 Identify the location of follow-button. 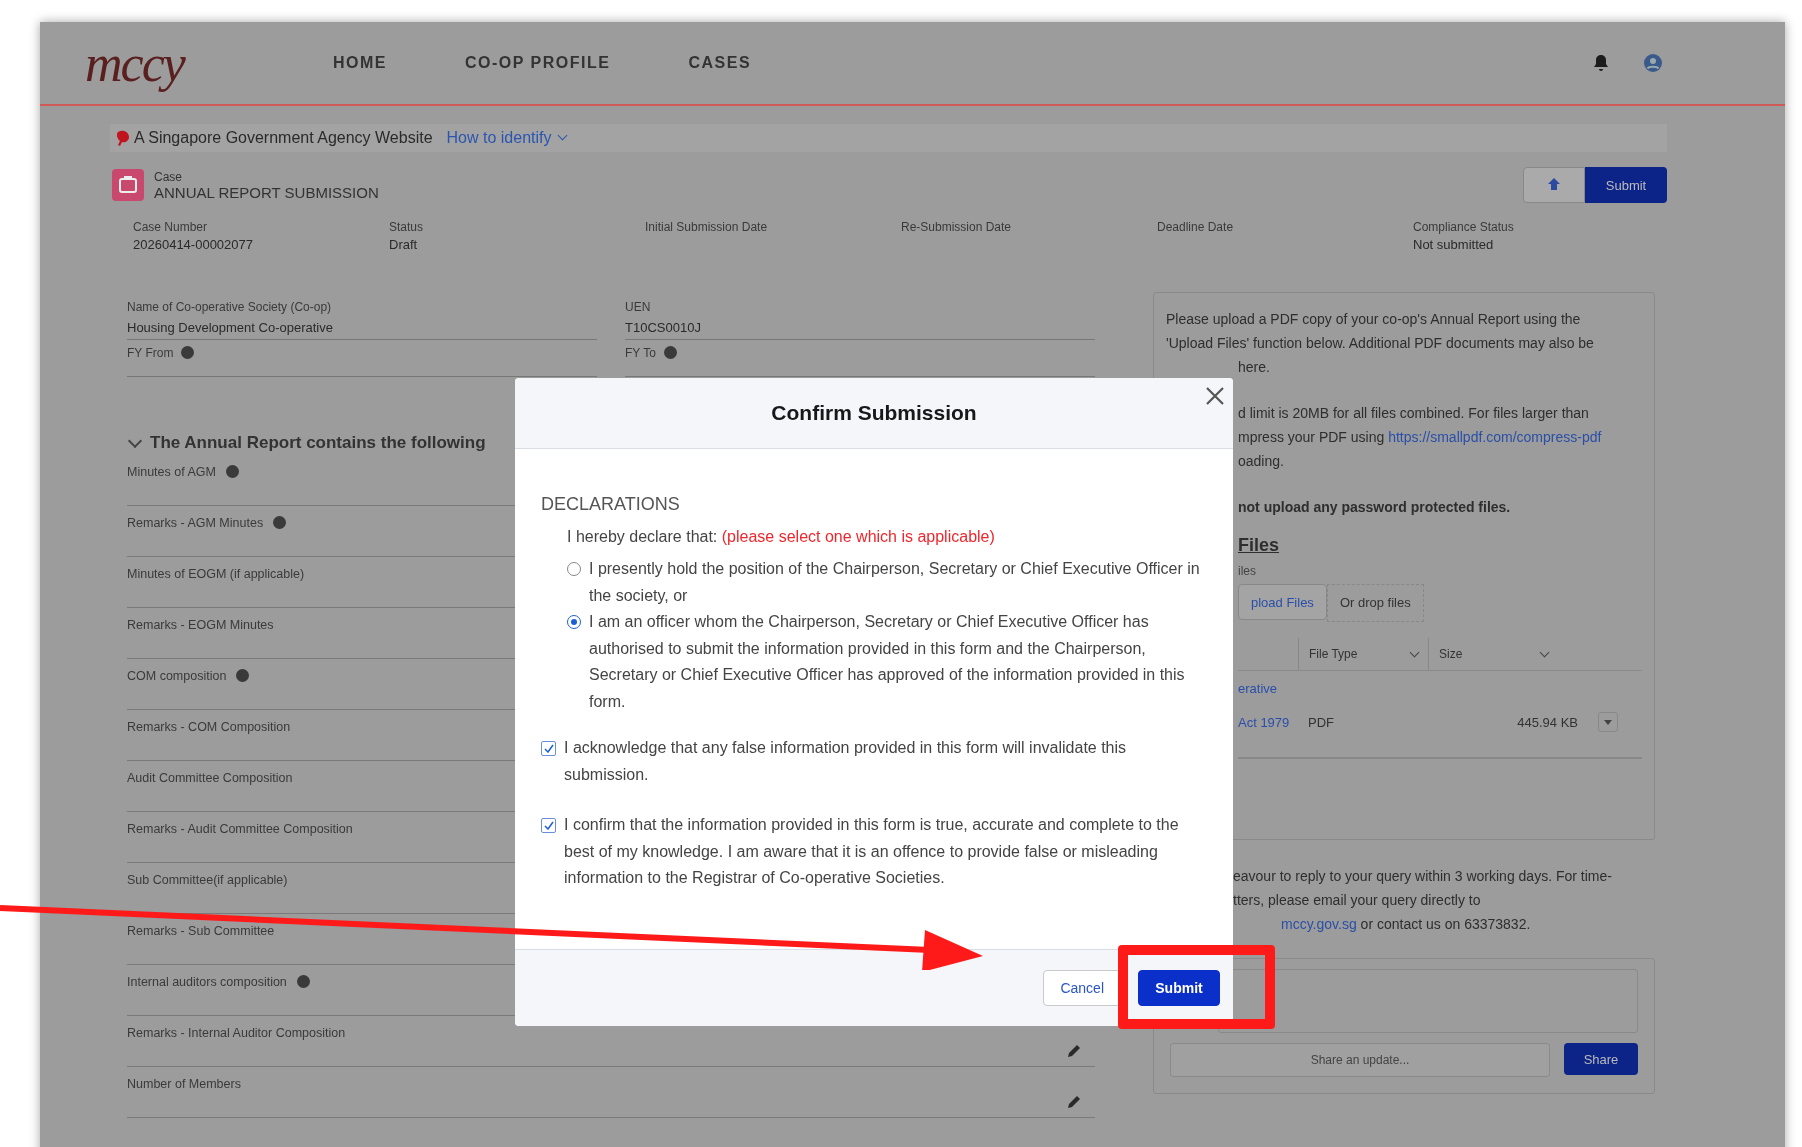
(1554, 185).